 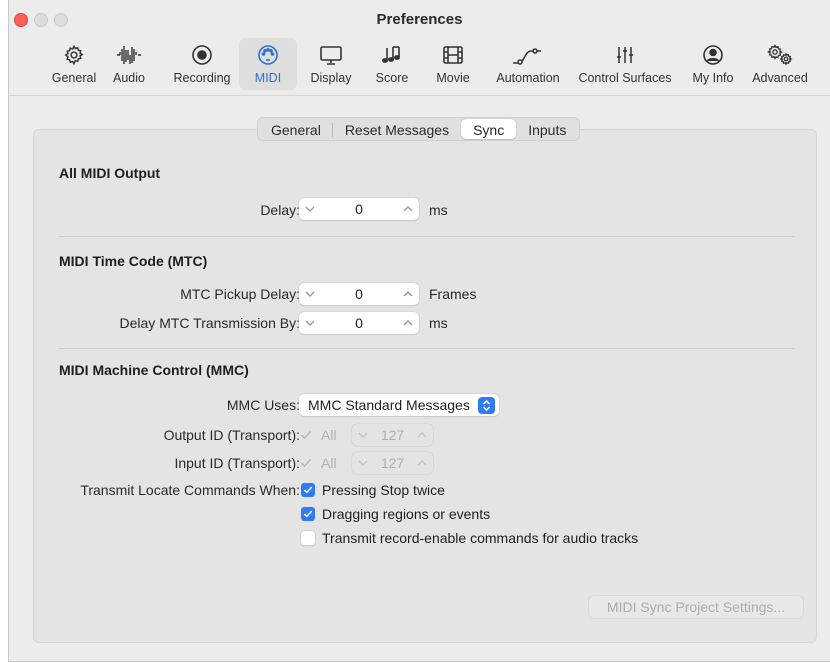 What do you see at coordinates (397, 129) in the screenshot?
I see `tab-reset-messages: Reset Messages` at bounding box center [397, 129].